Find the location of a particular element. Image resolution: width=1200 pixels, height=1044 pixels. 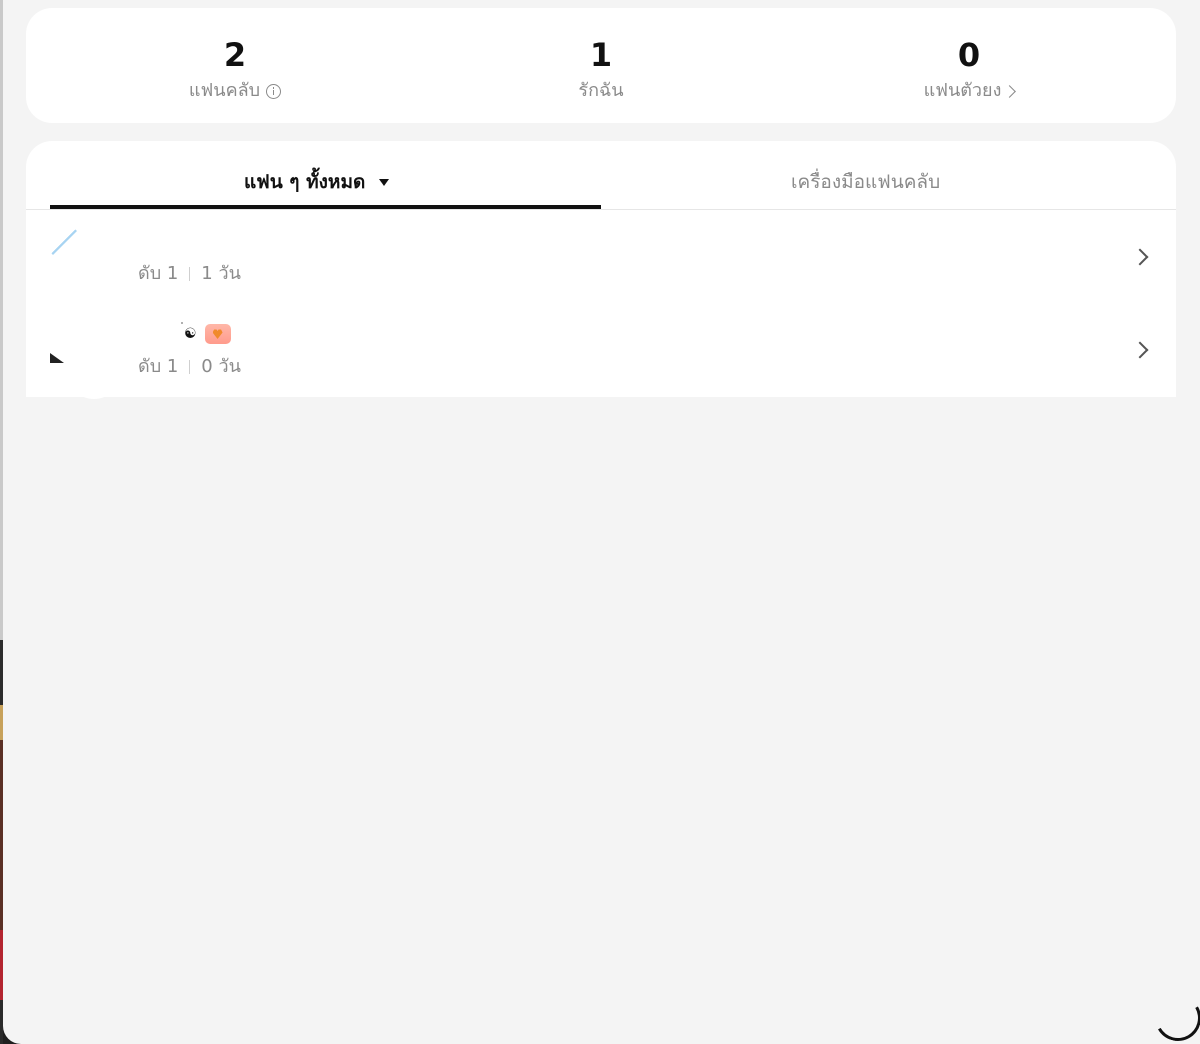

stat-superfans-label-wrap: แฟนตัวยง is located at coordinates (970, 91).